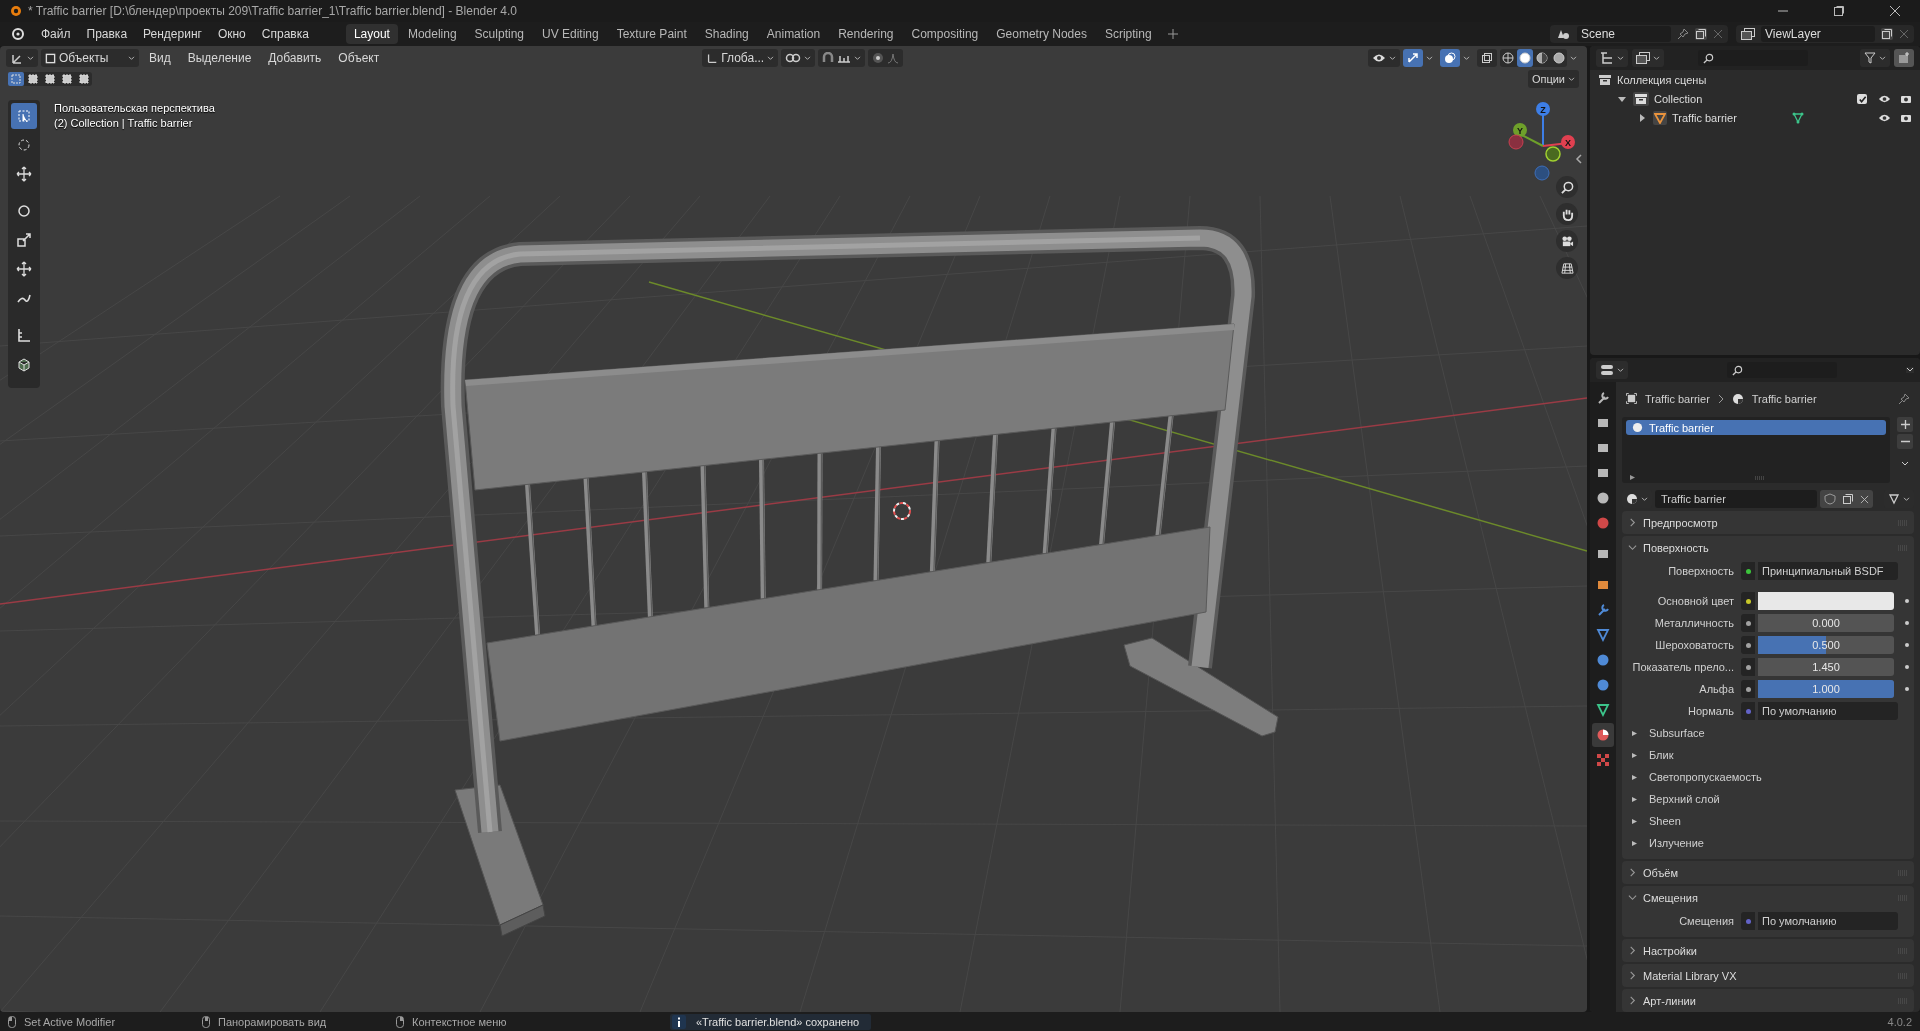 The width and height of the screenshot is (1920, 1031). I want to click on linked-node-field: По умолчанию, so click(1828, 711).